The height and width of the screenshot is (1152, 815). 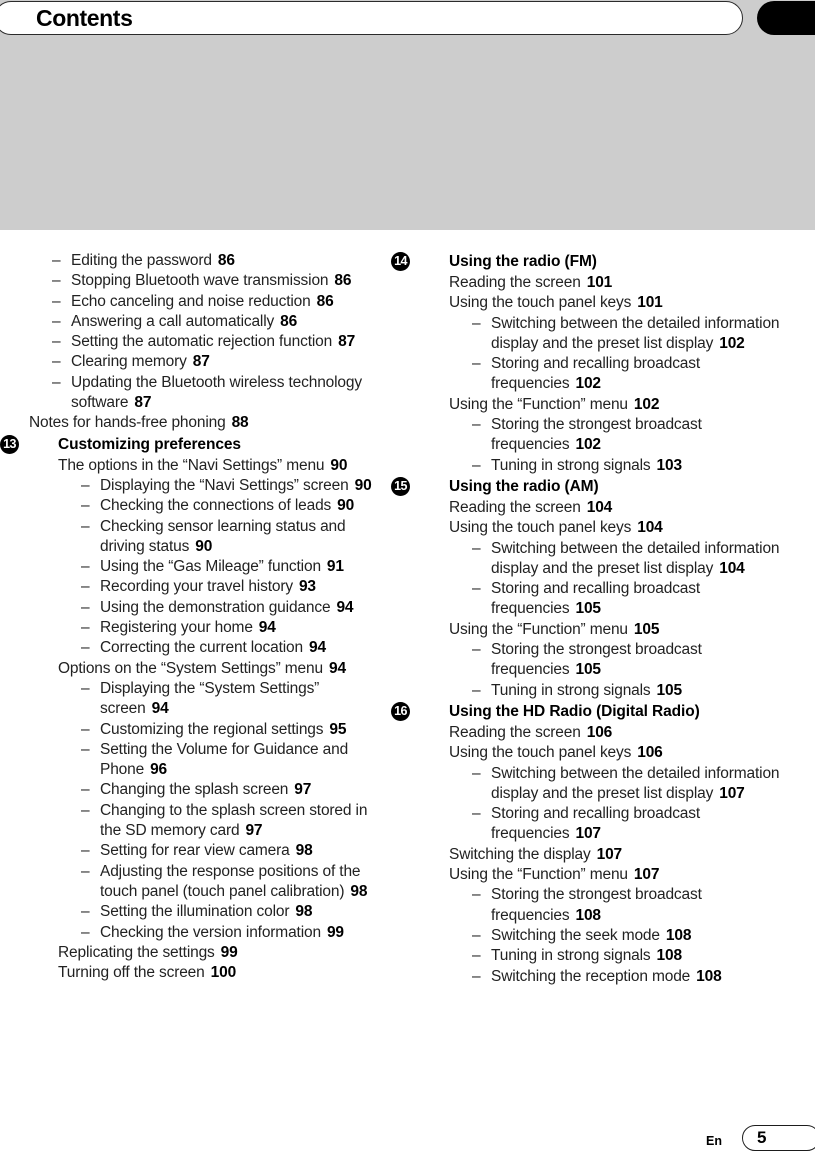 I want to click on toc-section-header: 14 Using the radio (FM), so click(x=598, y=261).